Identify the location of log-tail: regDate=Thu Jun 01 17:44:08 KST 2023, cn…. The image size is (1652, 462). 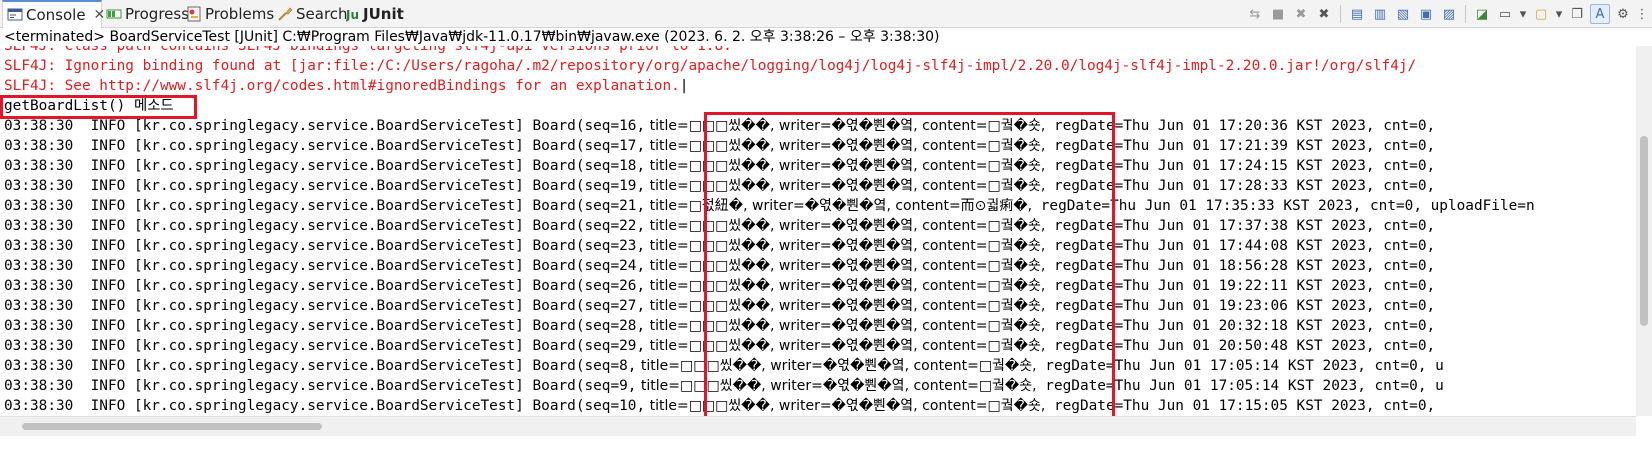
(1240, 246).